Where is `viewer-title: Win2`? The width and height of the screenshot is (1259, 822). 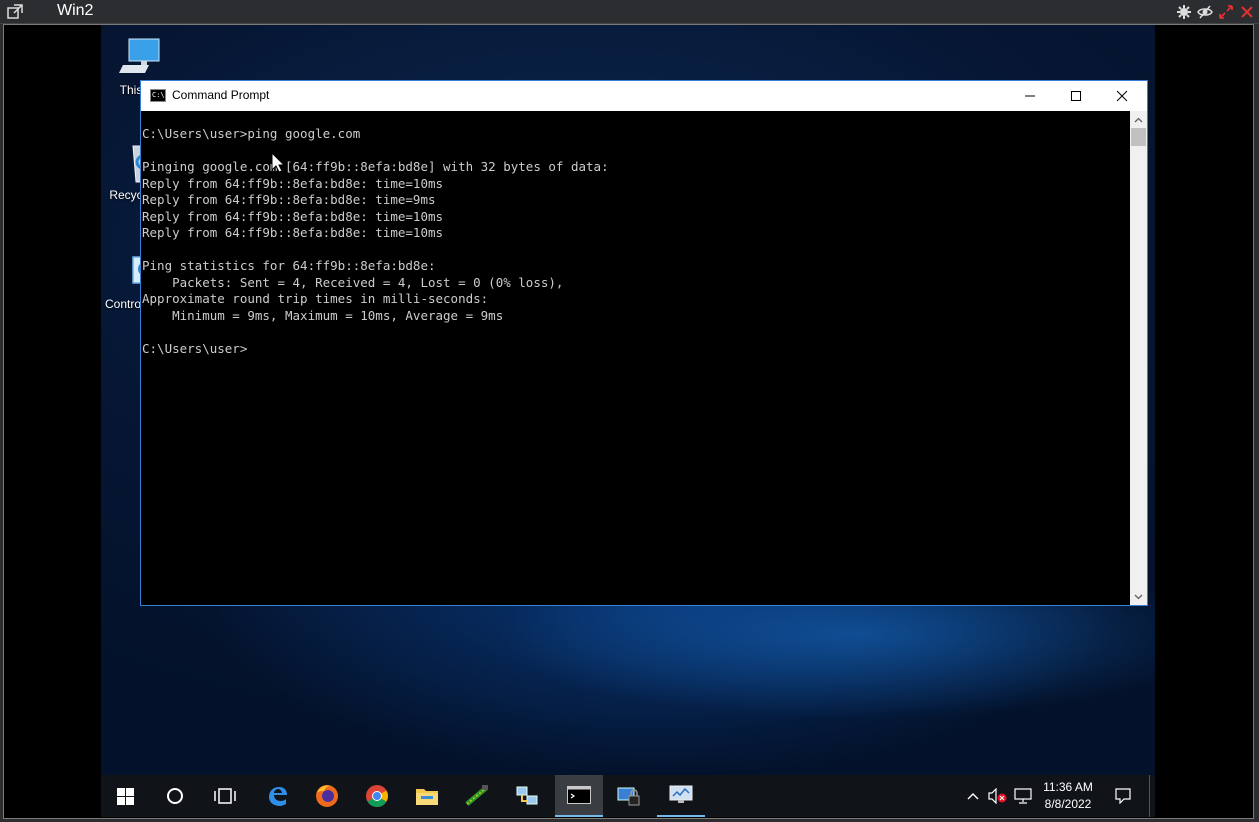
viewer-title: Win2 is located at coordinates (75, 10).